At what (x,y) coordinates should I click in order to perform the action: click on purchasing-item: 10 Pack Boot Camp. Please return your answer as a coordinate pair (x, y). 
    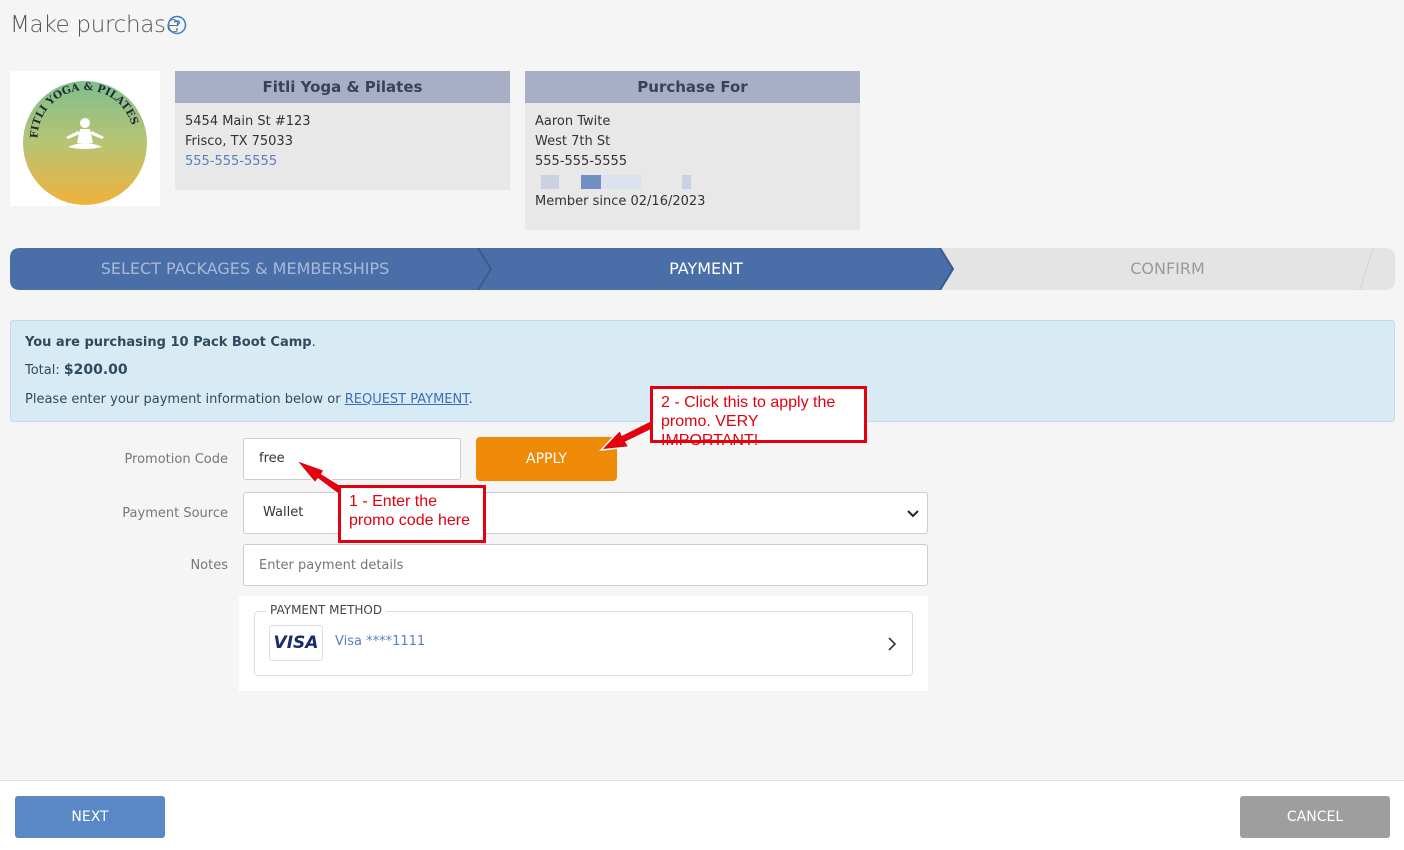
    Looking at the image, I should click on (241, 342).